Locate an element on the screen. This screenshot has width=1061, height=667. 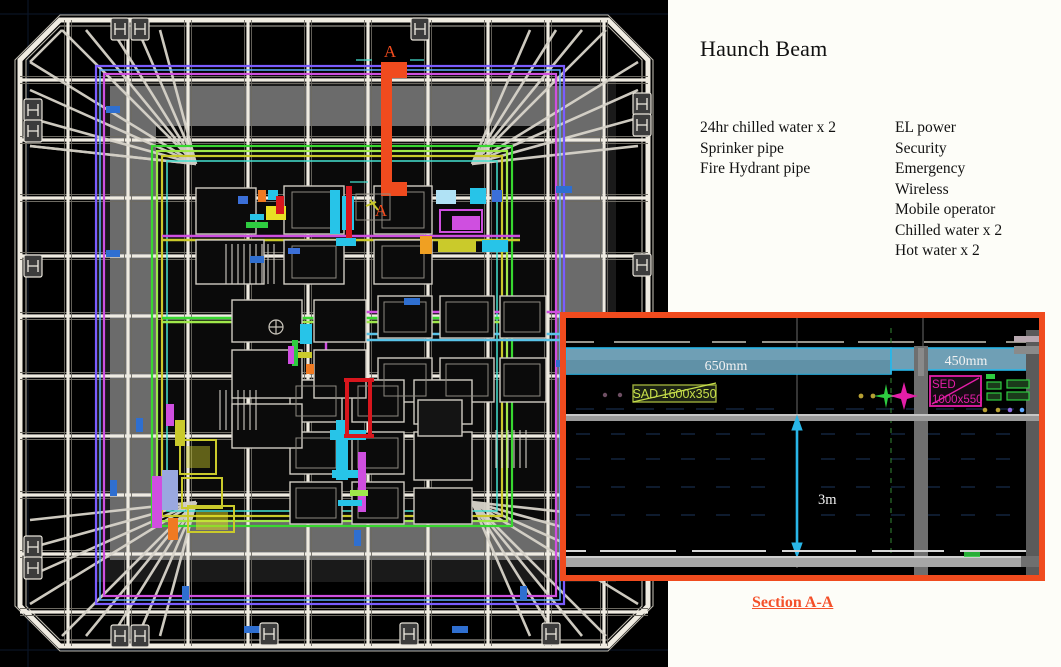
sad-duct-label: SAD 1600x350 is located at coordinates (674, 392).